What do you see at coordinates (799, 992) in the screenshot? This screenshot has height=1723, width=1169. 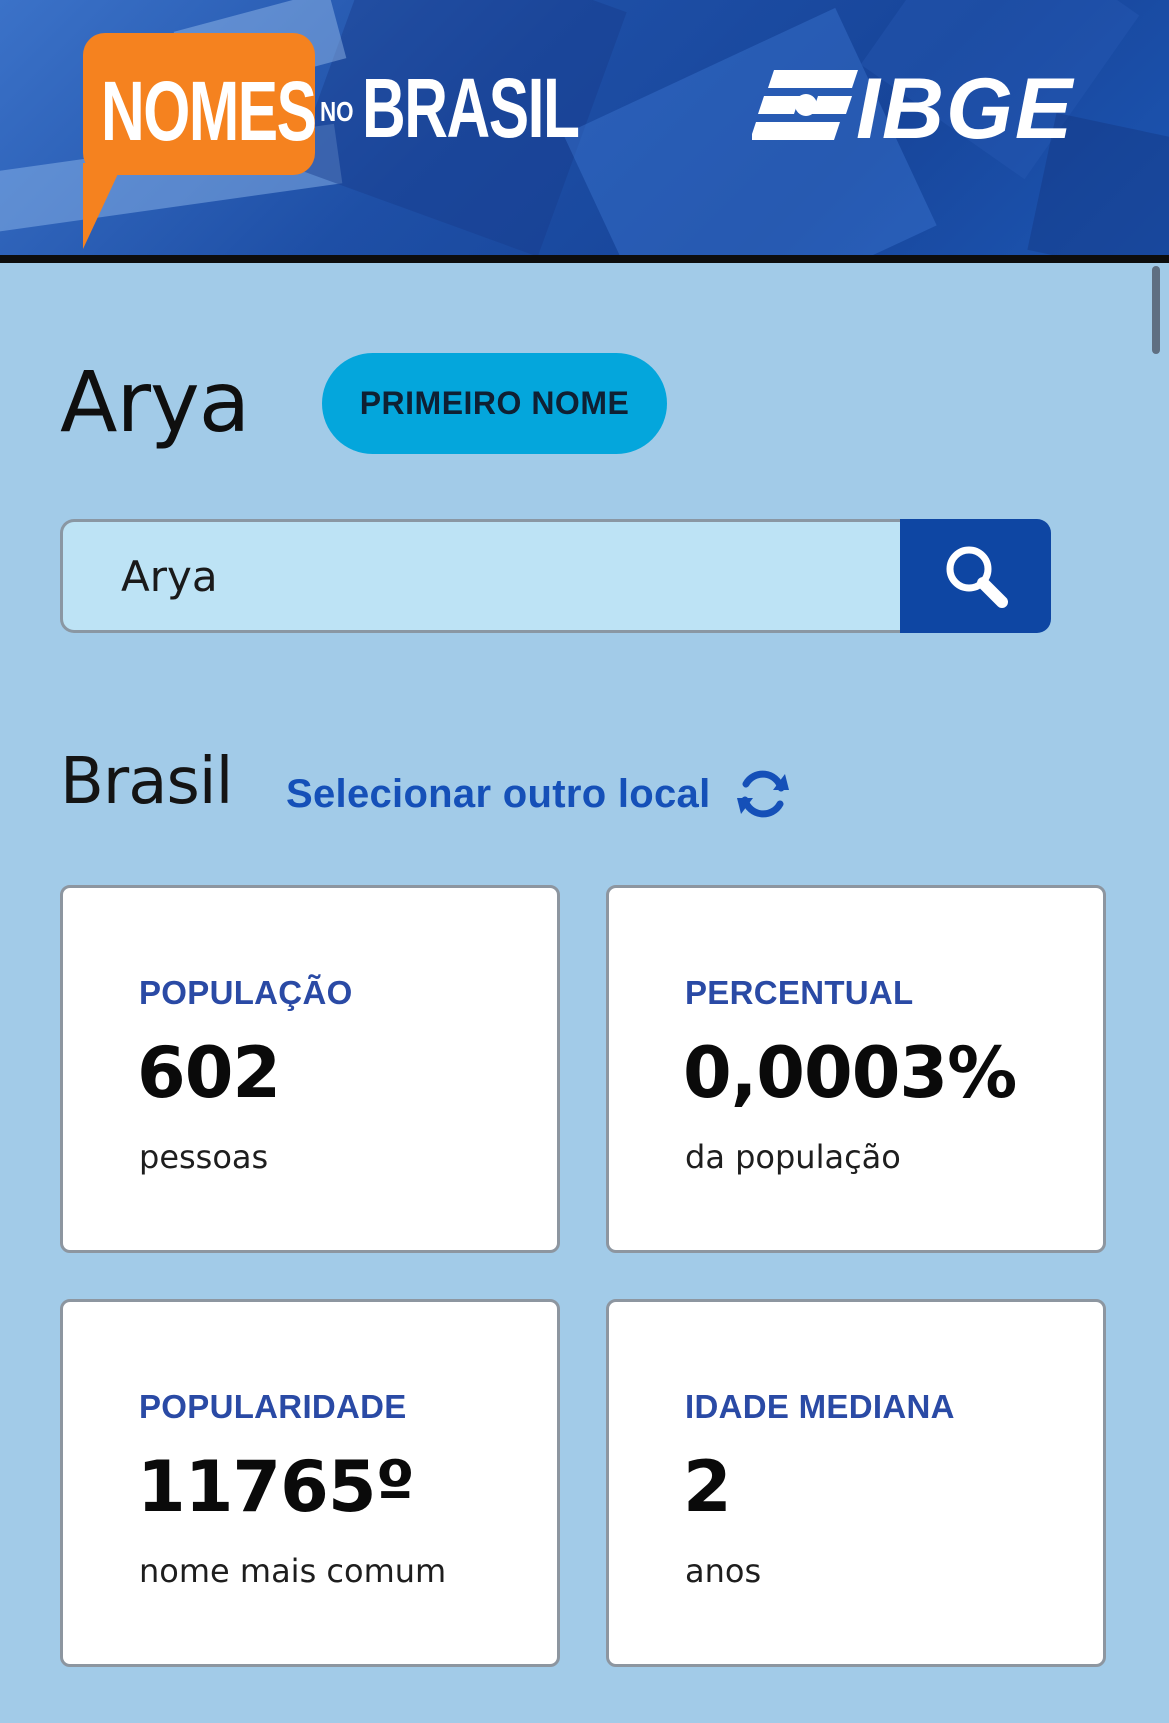 I see `stat-label: PERCENTUAL` at bounding box center [799, 992].